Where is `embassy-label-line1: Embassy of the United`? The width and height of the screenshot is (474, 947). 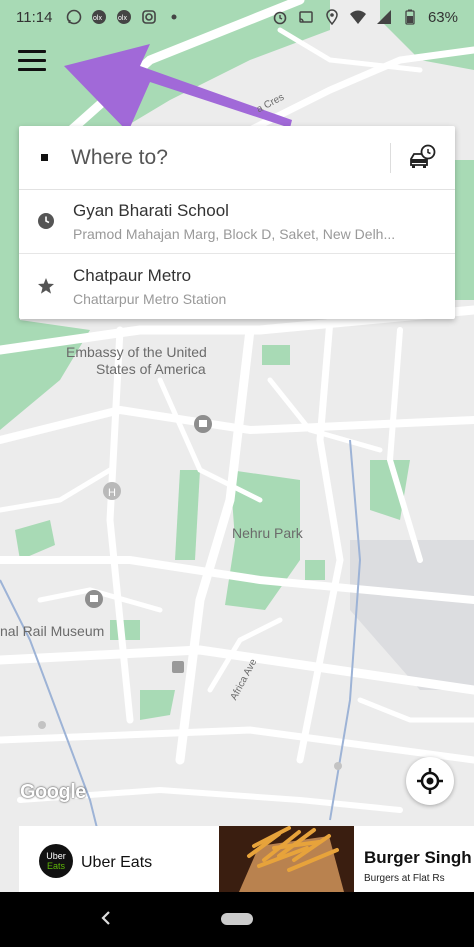 embassy-label-line1: Embassy of the United is located at coordinates (136, 352).